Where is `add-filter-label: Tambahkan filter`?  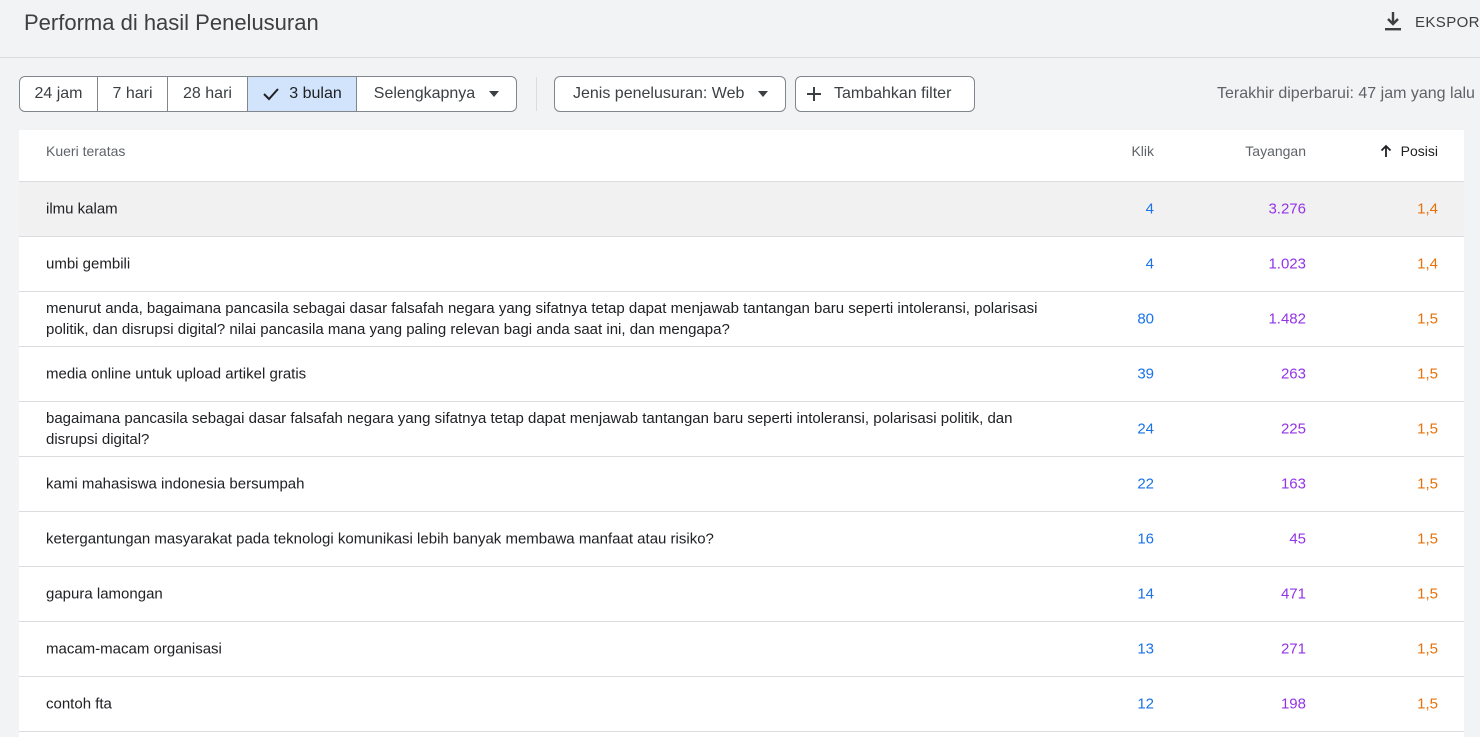 add-filter-label: Tambahkan filter is located at coordinates (893, 93).